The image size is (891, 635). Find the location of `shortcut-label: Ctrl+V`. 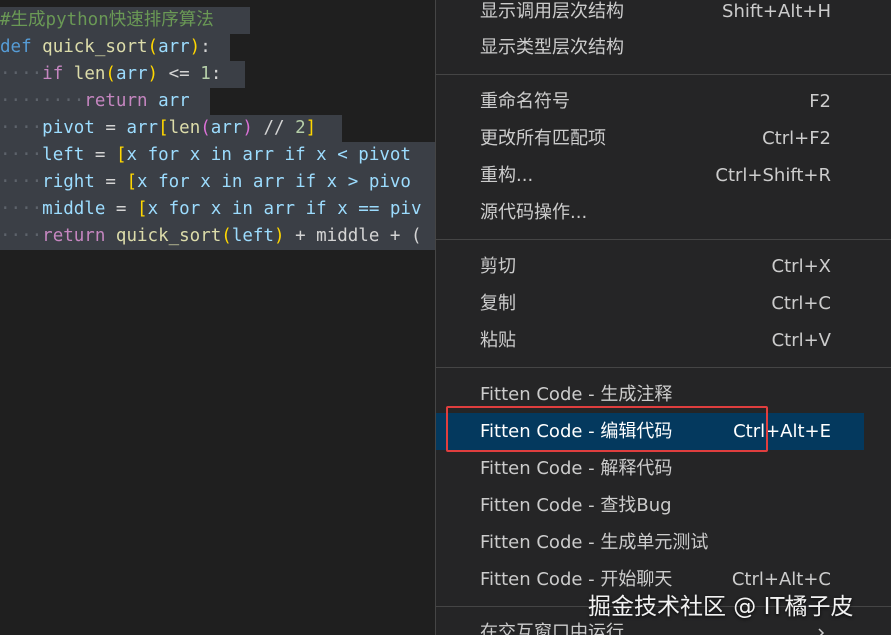

shortcut-label: Ctrl+V is located at coordinates (801, 340).